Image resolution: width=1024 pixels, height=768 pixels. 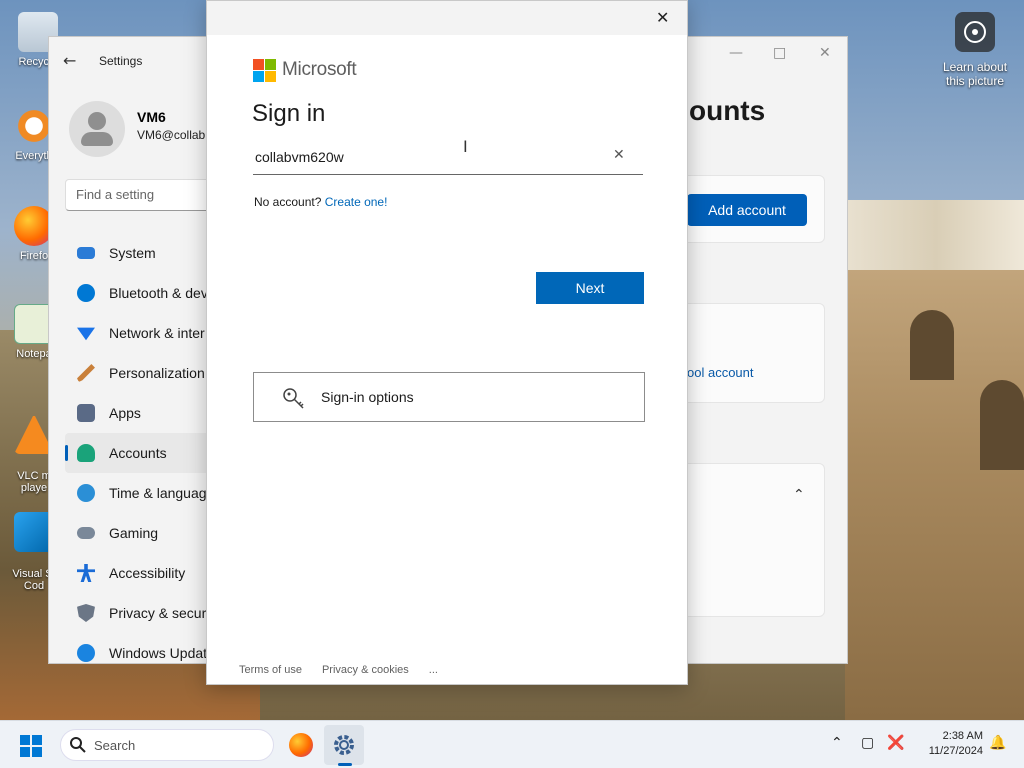 I want to click on email-input, so click(x=425, y=157).